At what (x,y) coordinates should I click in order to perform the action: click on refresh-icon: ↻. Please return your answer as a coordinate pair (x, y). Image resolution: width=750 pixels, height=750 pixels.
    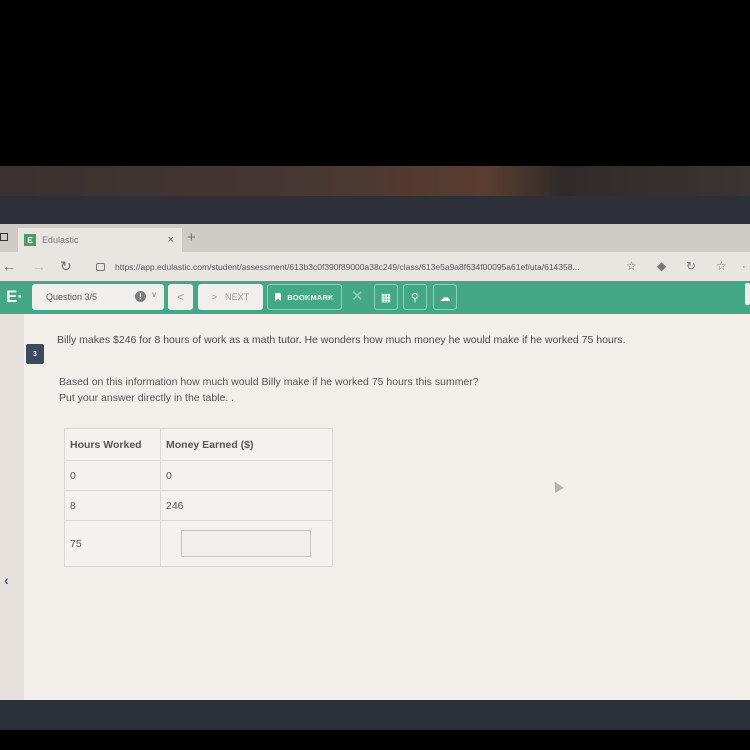
    Looking at the image, I should click on (66, 266).